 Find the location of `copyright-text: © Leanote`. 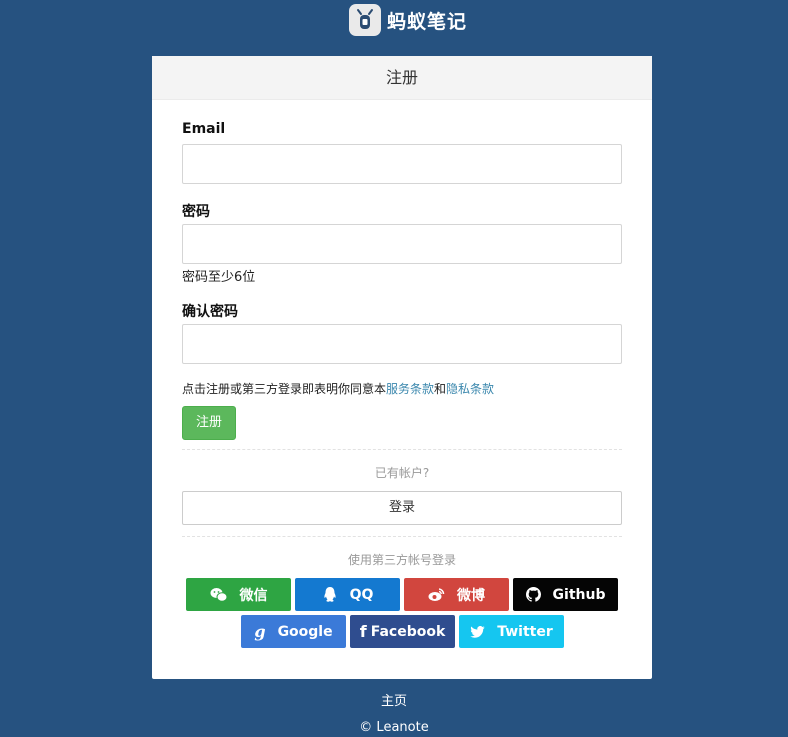

copyright-text: © Leanote is located at coordinates (394, 727).